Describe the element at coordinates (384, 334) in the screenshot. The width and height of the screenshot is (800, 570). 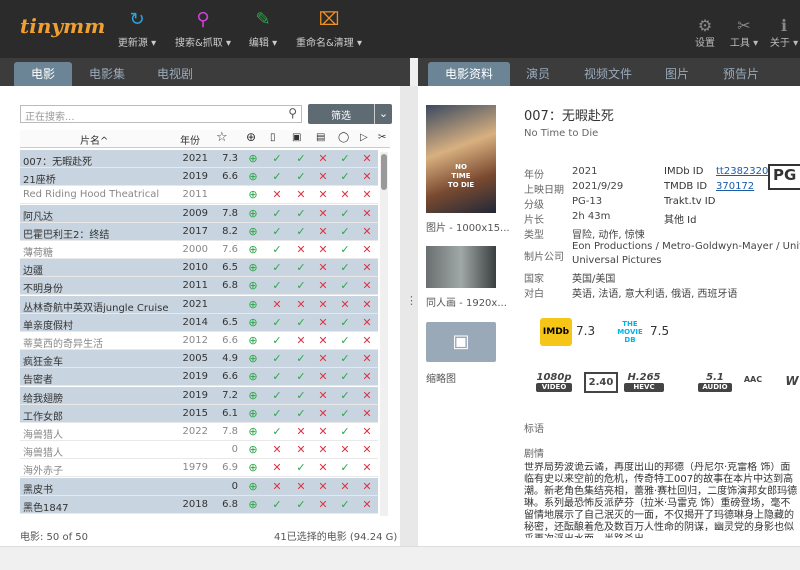
I see `list-scrollbar` at that location.